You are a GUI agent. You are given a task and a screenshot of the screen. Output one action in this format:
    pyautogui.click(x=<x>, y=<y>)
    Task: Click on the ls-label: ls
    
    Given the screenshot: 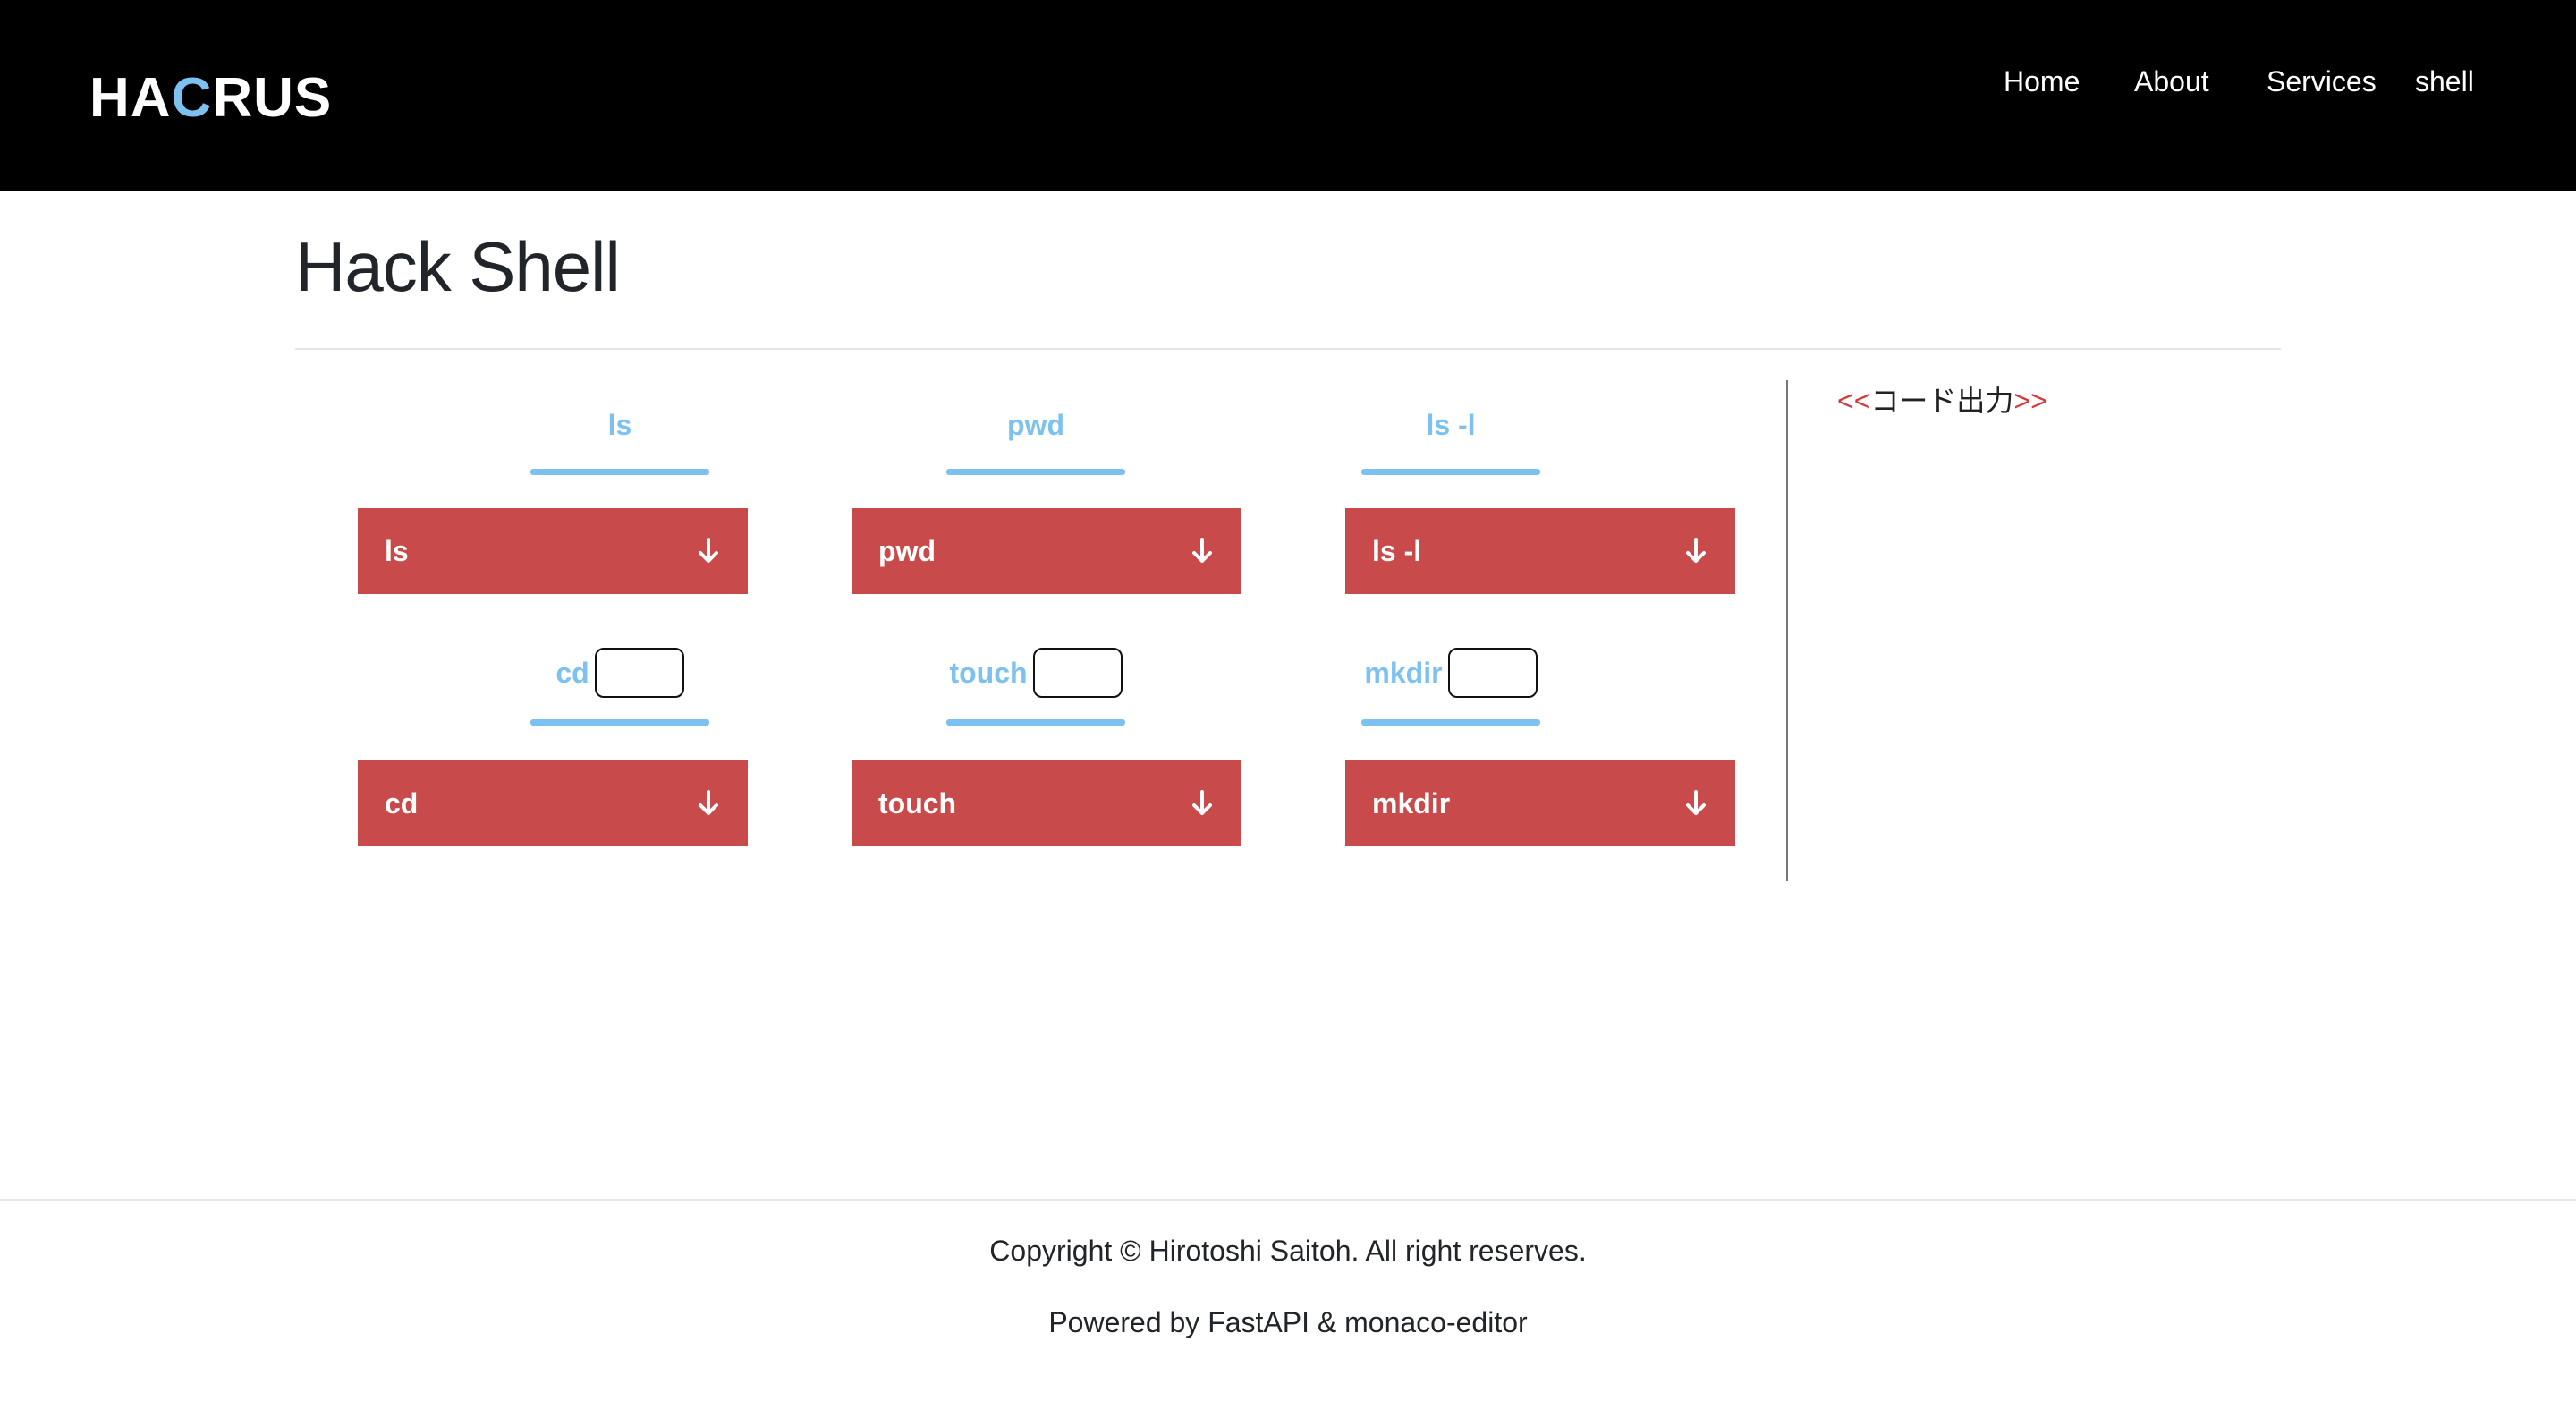 What is the action you would take?
    pyautogui.click(x=619, y=425)
    